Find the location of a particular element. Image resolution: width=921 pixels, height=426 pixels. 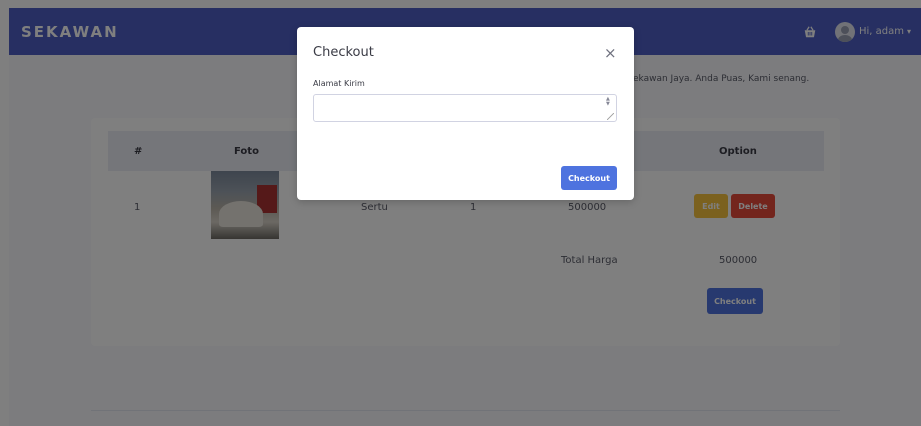

address-textarea is located at coordinates (465, 108).